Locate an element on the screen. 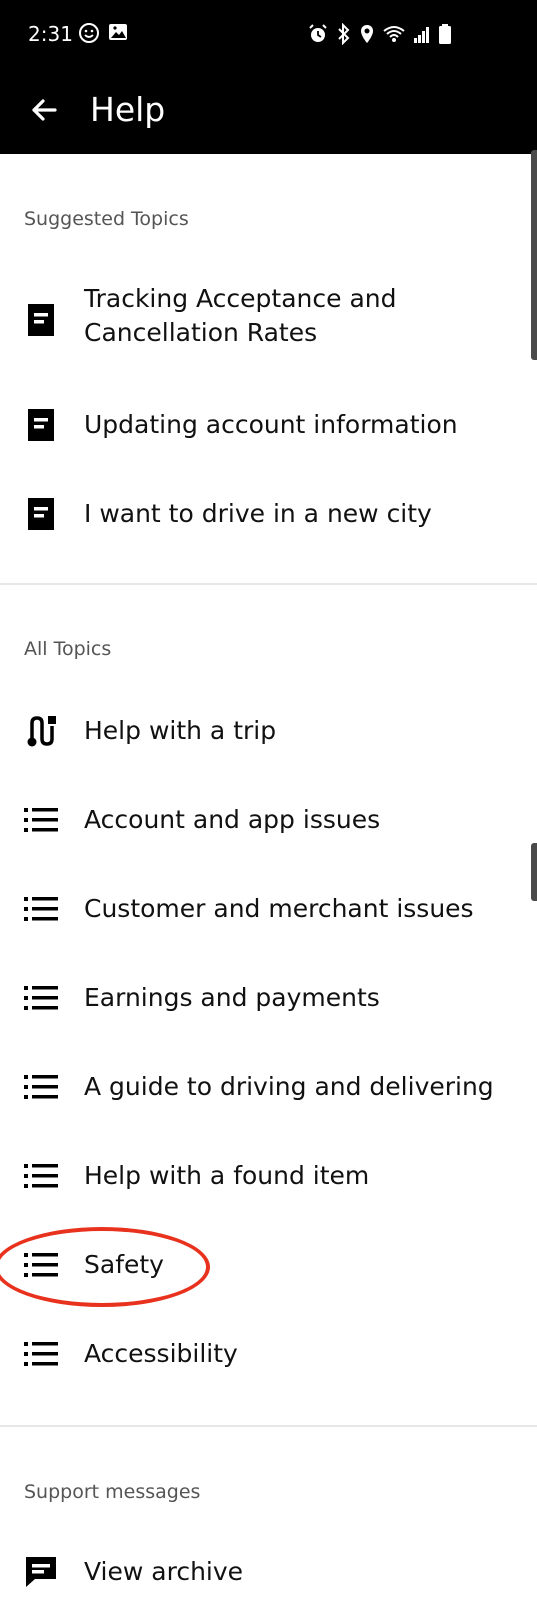  status-time: 2:31 is located at coordinates (50, 34).